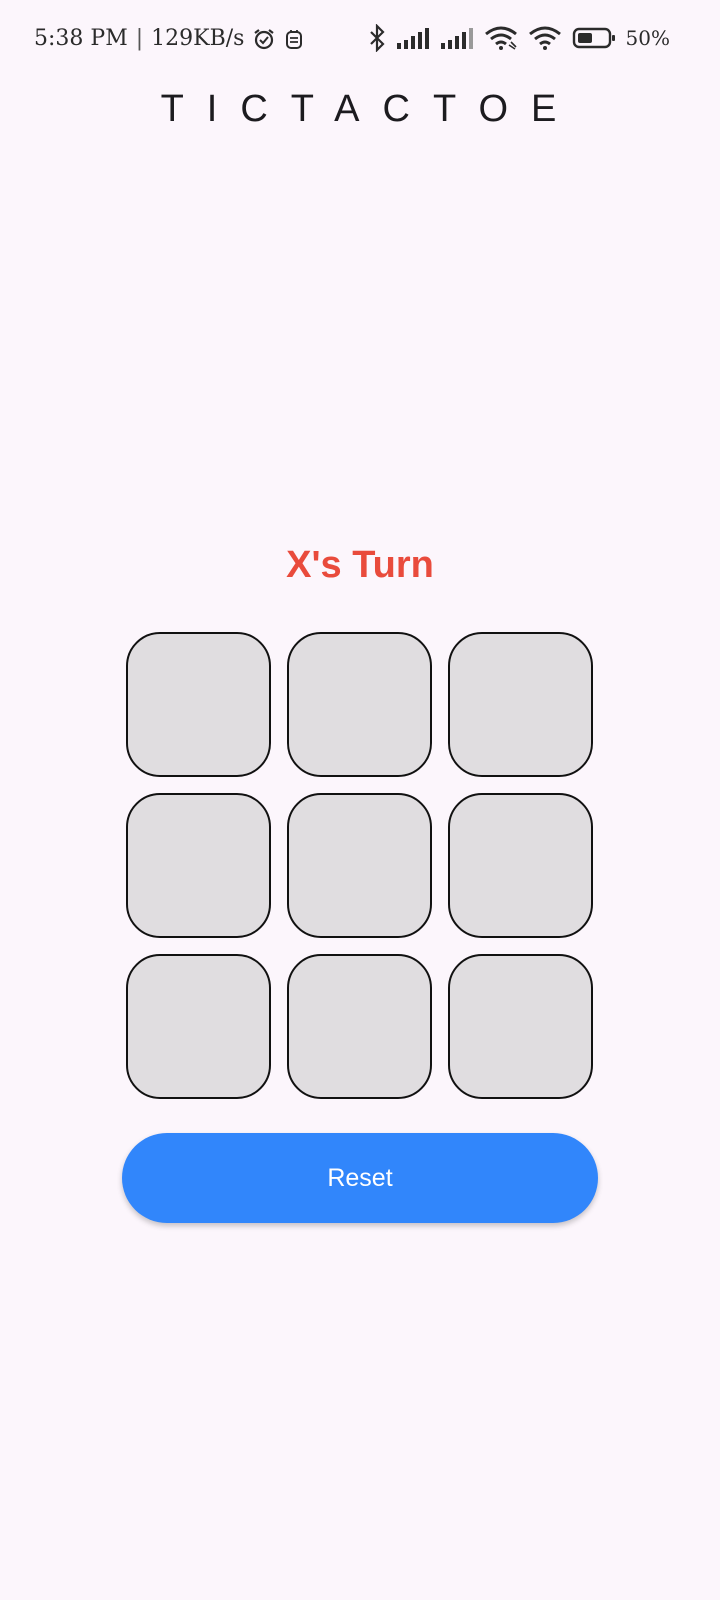 The width and height of the screenshot is (720, 1600). I want to click on app-title: TICTACTOE, so click(370, 109).